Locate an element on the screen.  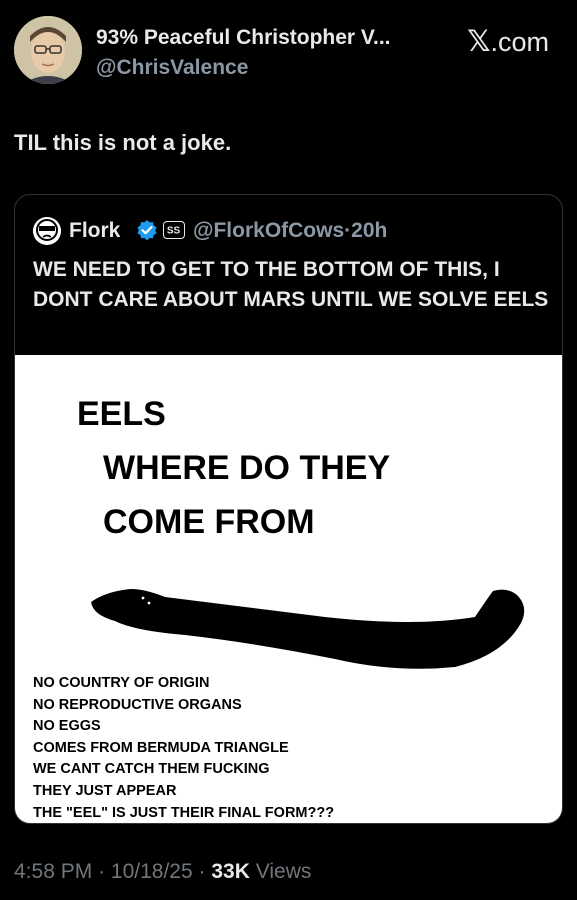
verified-badge-icon is located at coordinates (147, 230).